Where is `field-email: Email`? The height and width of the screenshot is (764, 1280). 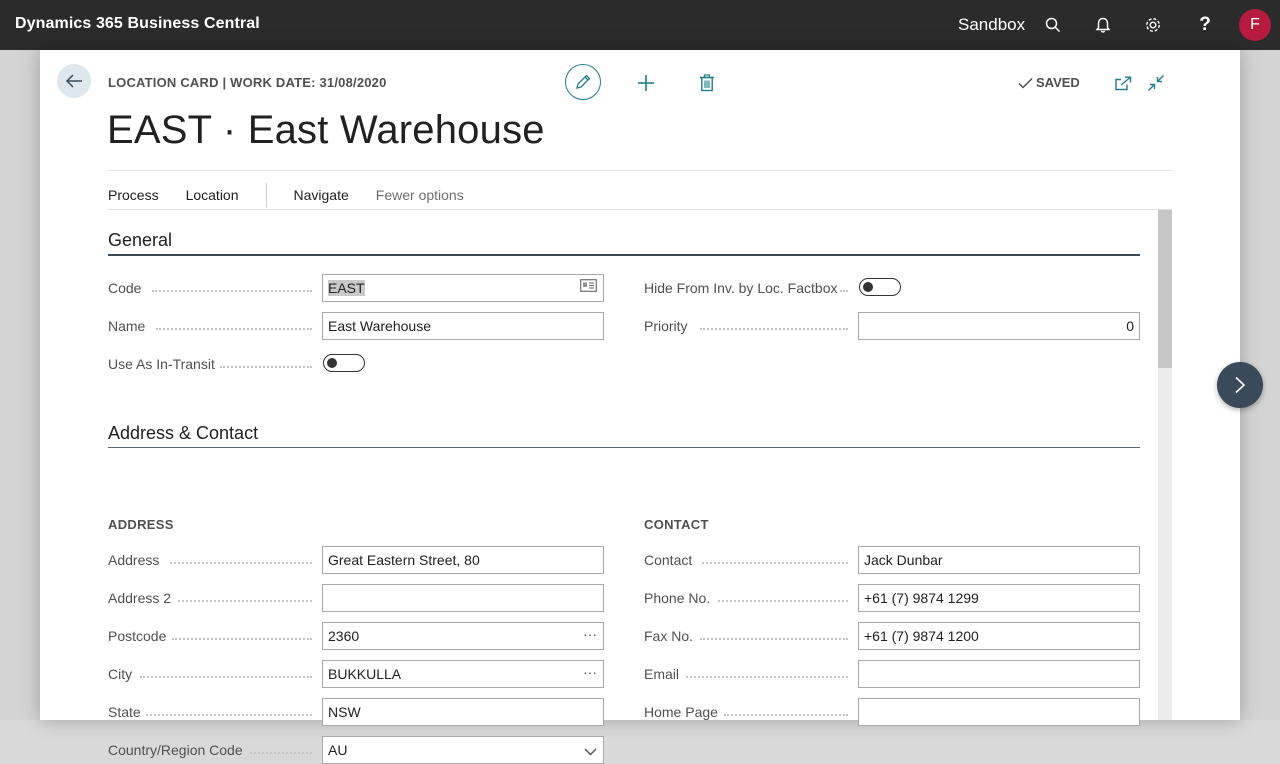
field-email: Email is located at coordinates (892, 674).